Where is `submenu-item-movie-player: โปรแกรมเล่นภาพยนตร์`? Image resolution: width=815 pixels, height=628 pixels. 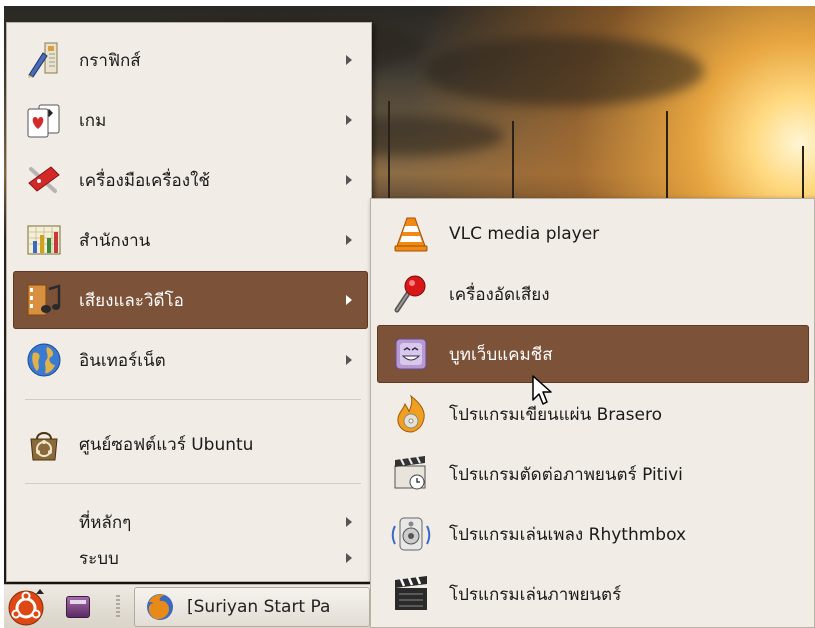 submenu-item-movie-player: โปรแกรมเล่นภาพยนตร์ is located at coordinates (593, 594).